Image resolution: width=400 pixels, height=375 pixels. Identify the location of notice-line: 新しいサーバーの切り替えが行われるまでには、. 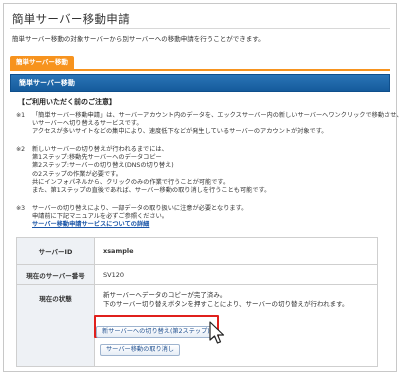
(100, 149).